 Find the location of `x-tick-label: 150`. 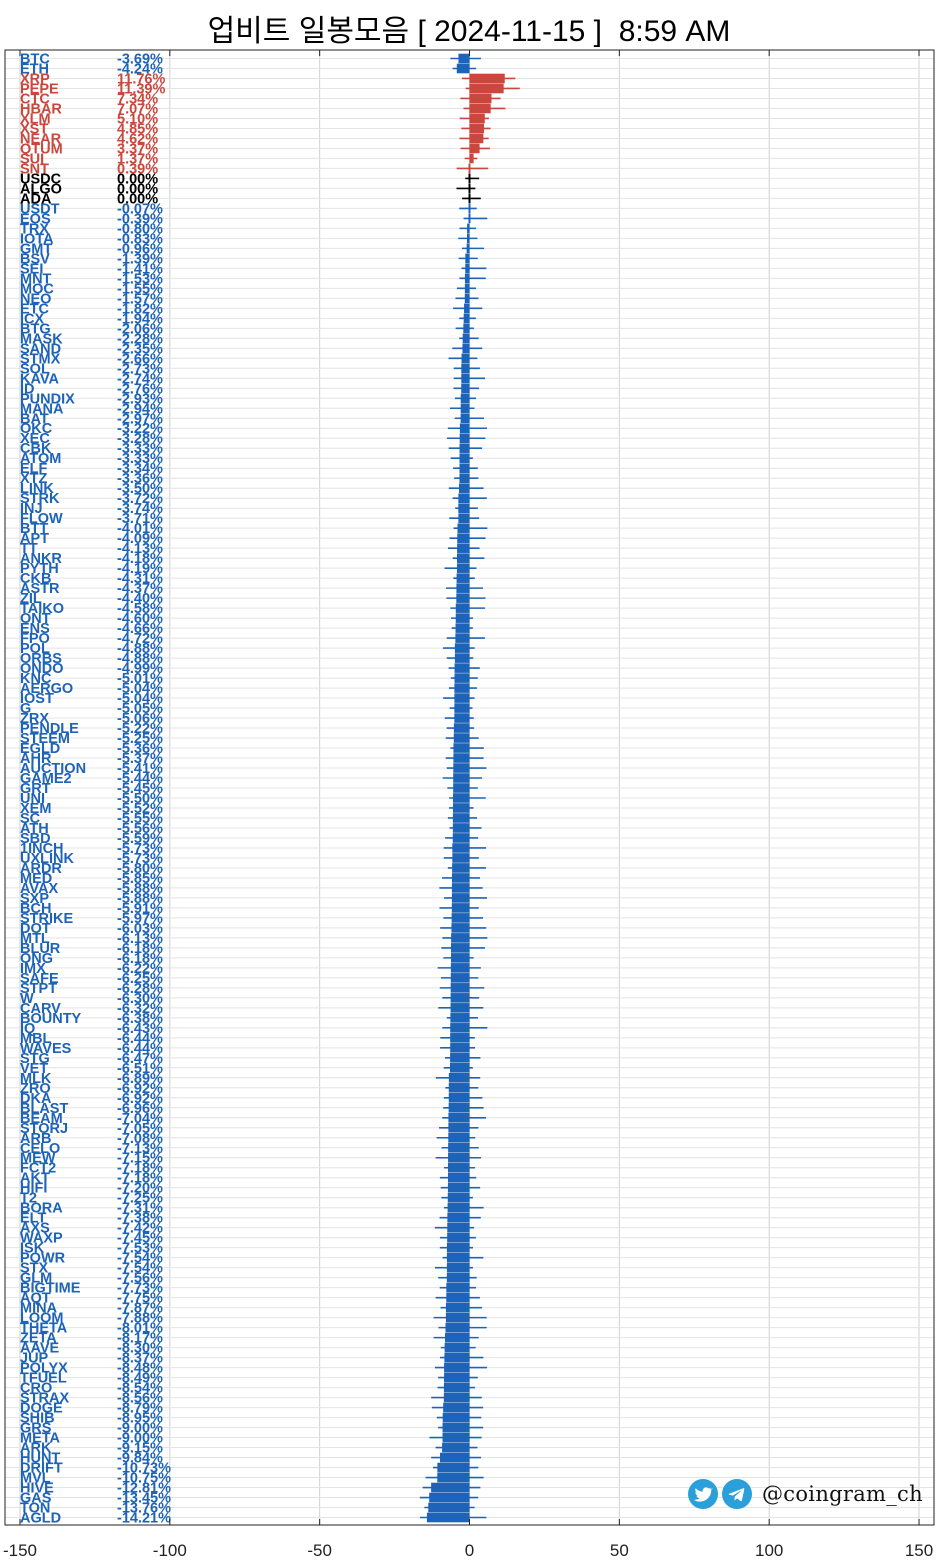

x-tick-label: 150 is located at coordinates (919, 1550).